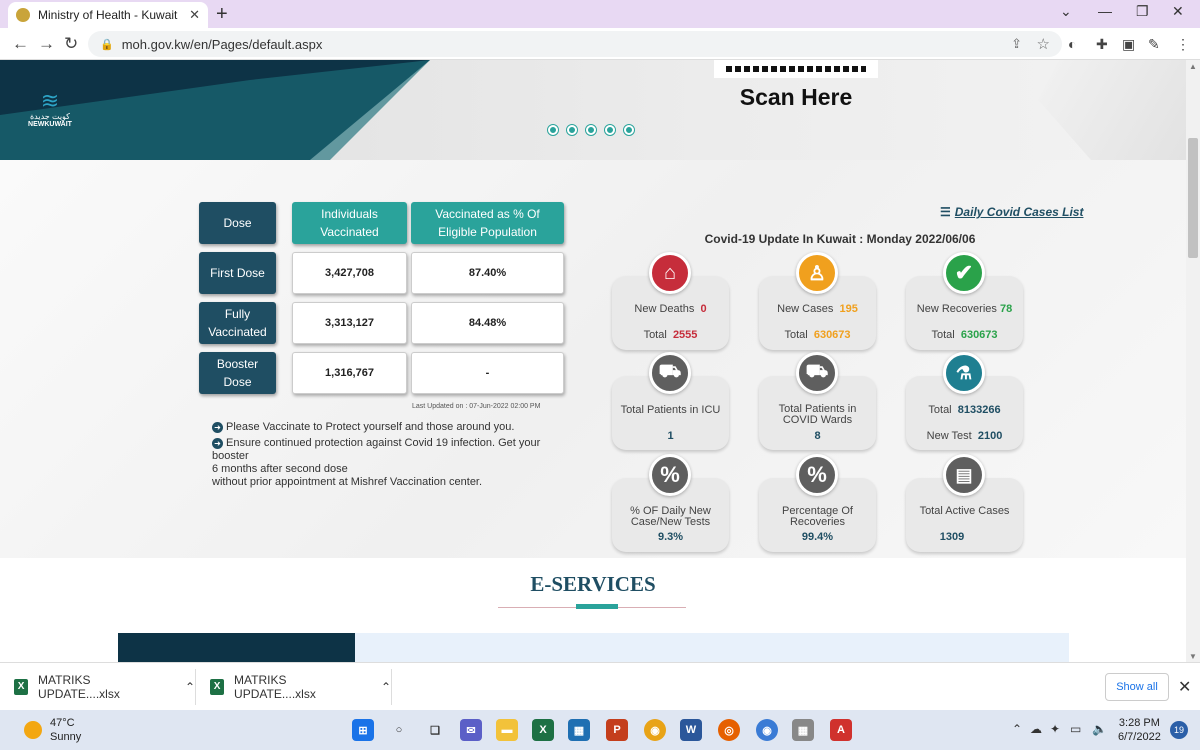 The width and height of the screenshot is (1200, 750). What do you see at coordinates (52, 730) in the screenshot?
I see `weather-widget: 47°C Sunny` at bounding box center [52, 730].